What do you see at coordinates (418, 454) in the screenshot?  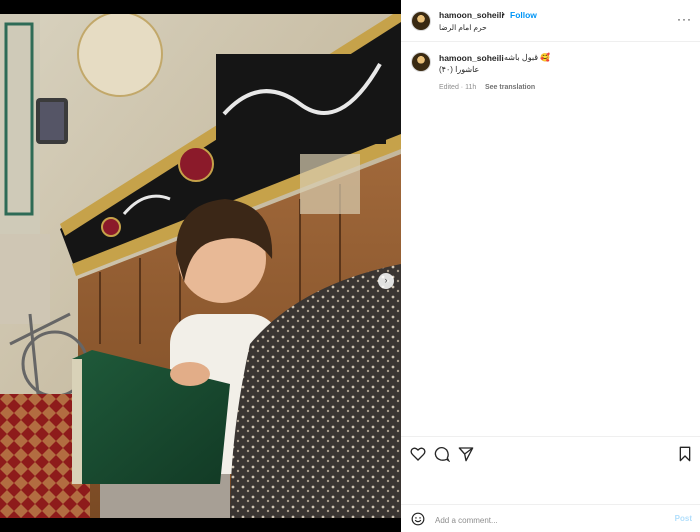 I see `heart-icon` at bounding box center [418, 454].